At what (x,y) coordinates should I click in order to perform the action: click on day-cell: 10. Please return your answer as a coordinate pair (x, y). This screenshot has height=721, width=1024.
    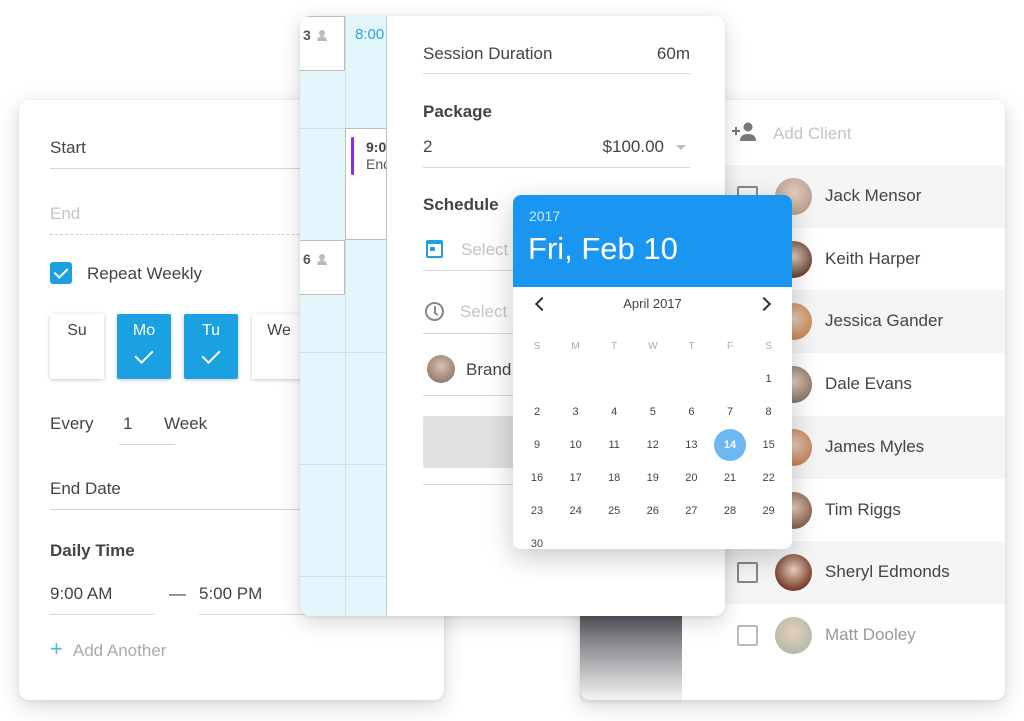
    Looking at the image, I should click on (576, 445).